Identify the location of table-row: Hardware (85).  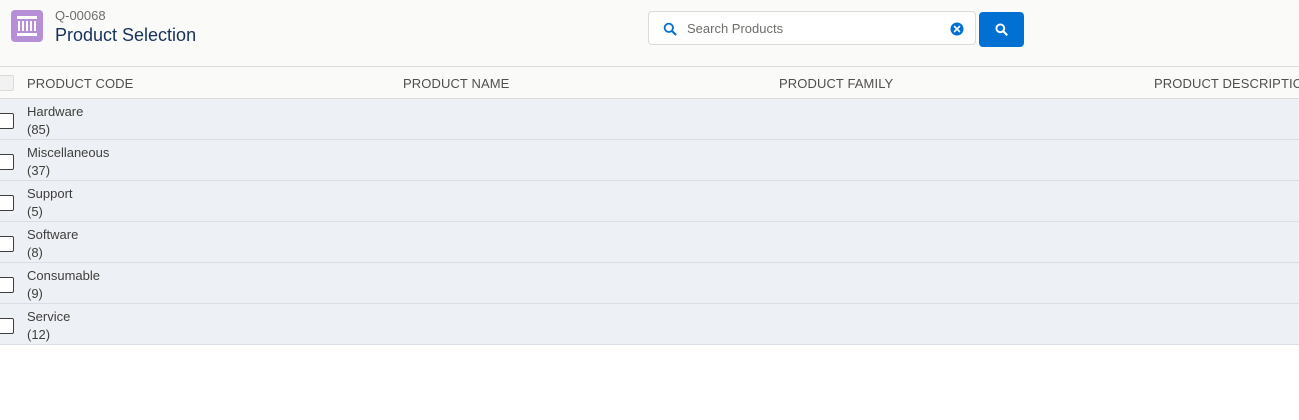
(649, 119).